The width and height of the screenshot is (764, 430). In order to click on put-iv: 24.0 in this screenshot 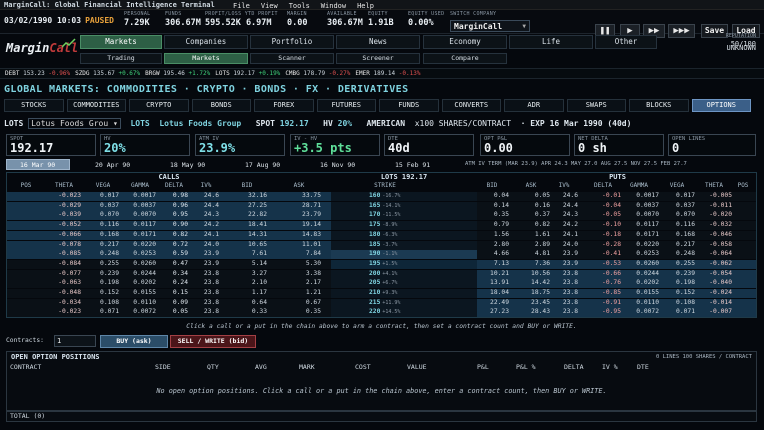, I will do `click(565, 244)`.